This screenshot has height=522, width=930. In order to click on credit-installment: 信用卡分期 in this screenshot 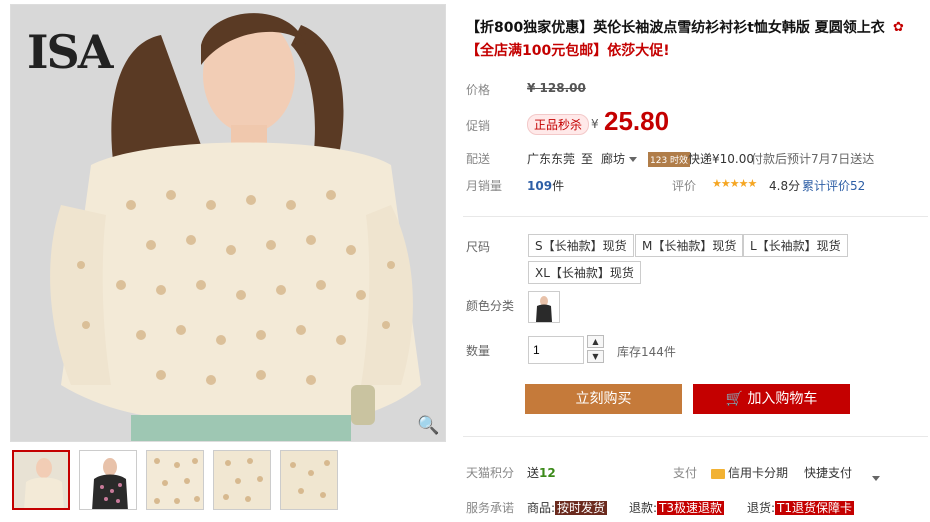, I will do `click(749, 472)`.